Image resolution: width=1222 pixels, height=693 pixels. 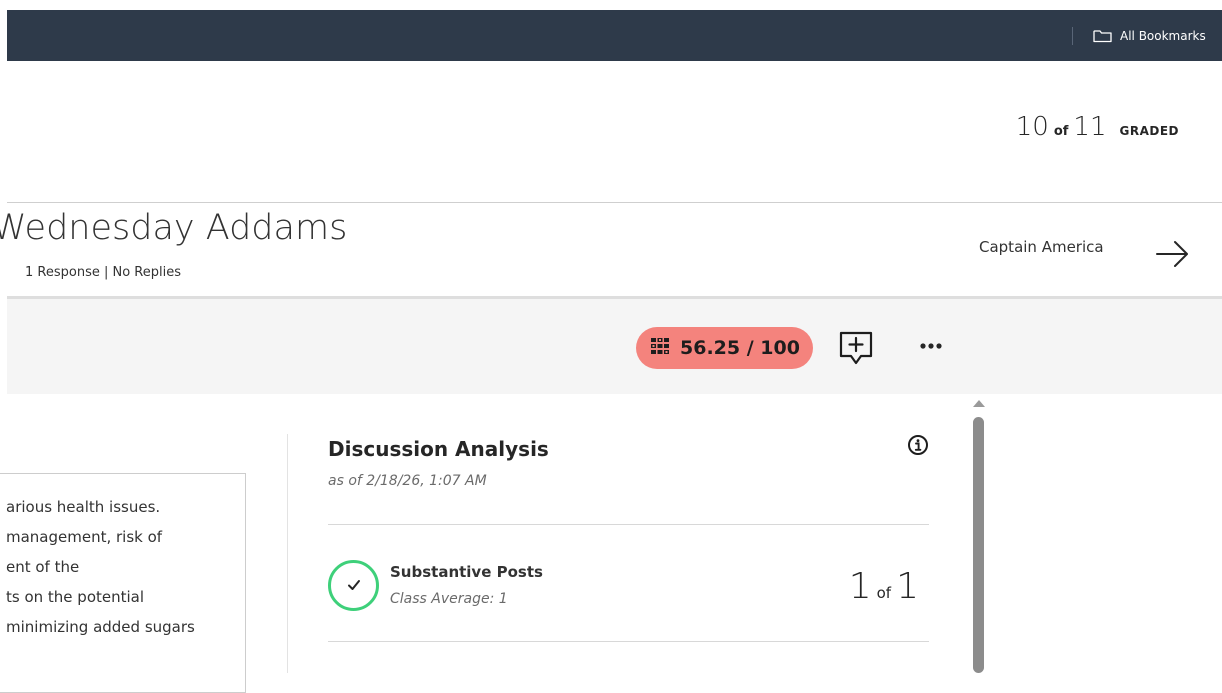 I want to click on header-divider, so click(x=614, y=202).